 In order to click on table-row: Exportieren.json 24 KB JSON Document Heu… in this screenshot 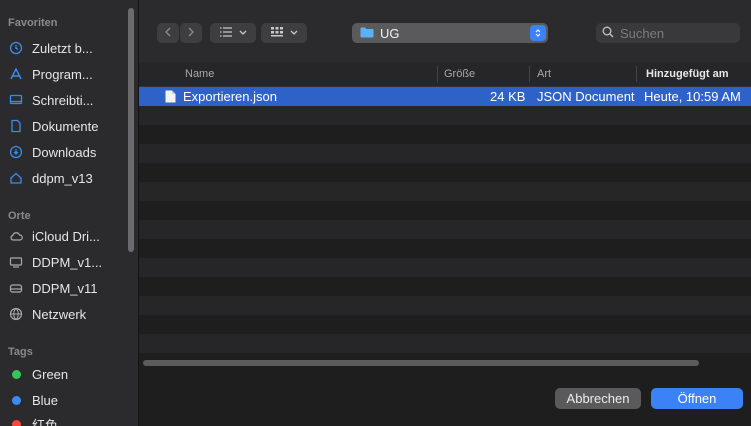, I will do `click(445, 96)`.